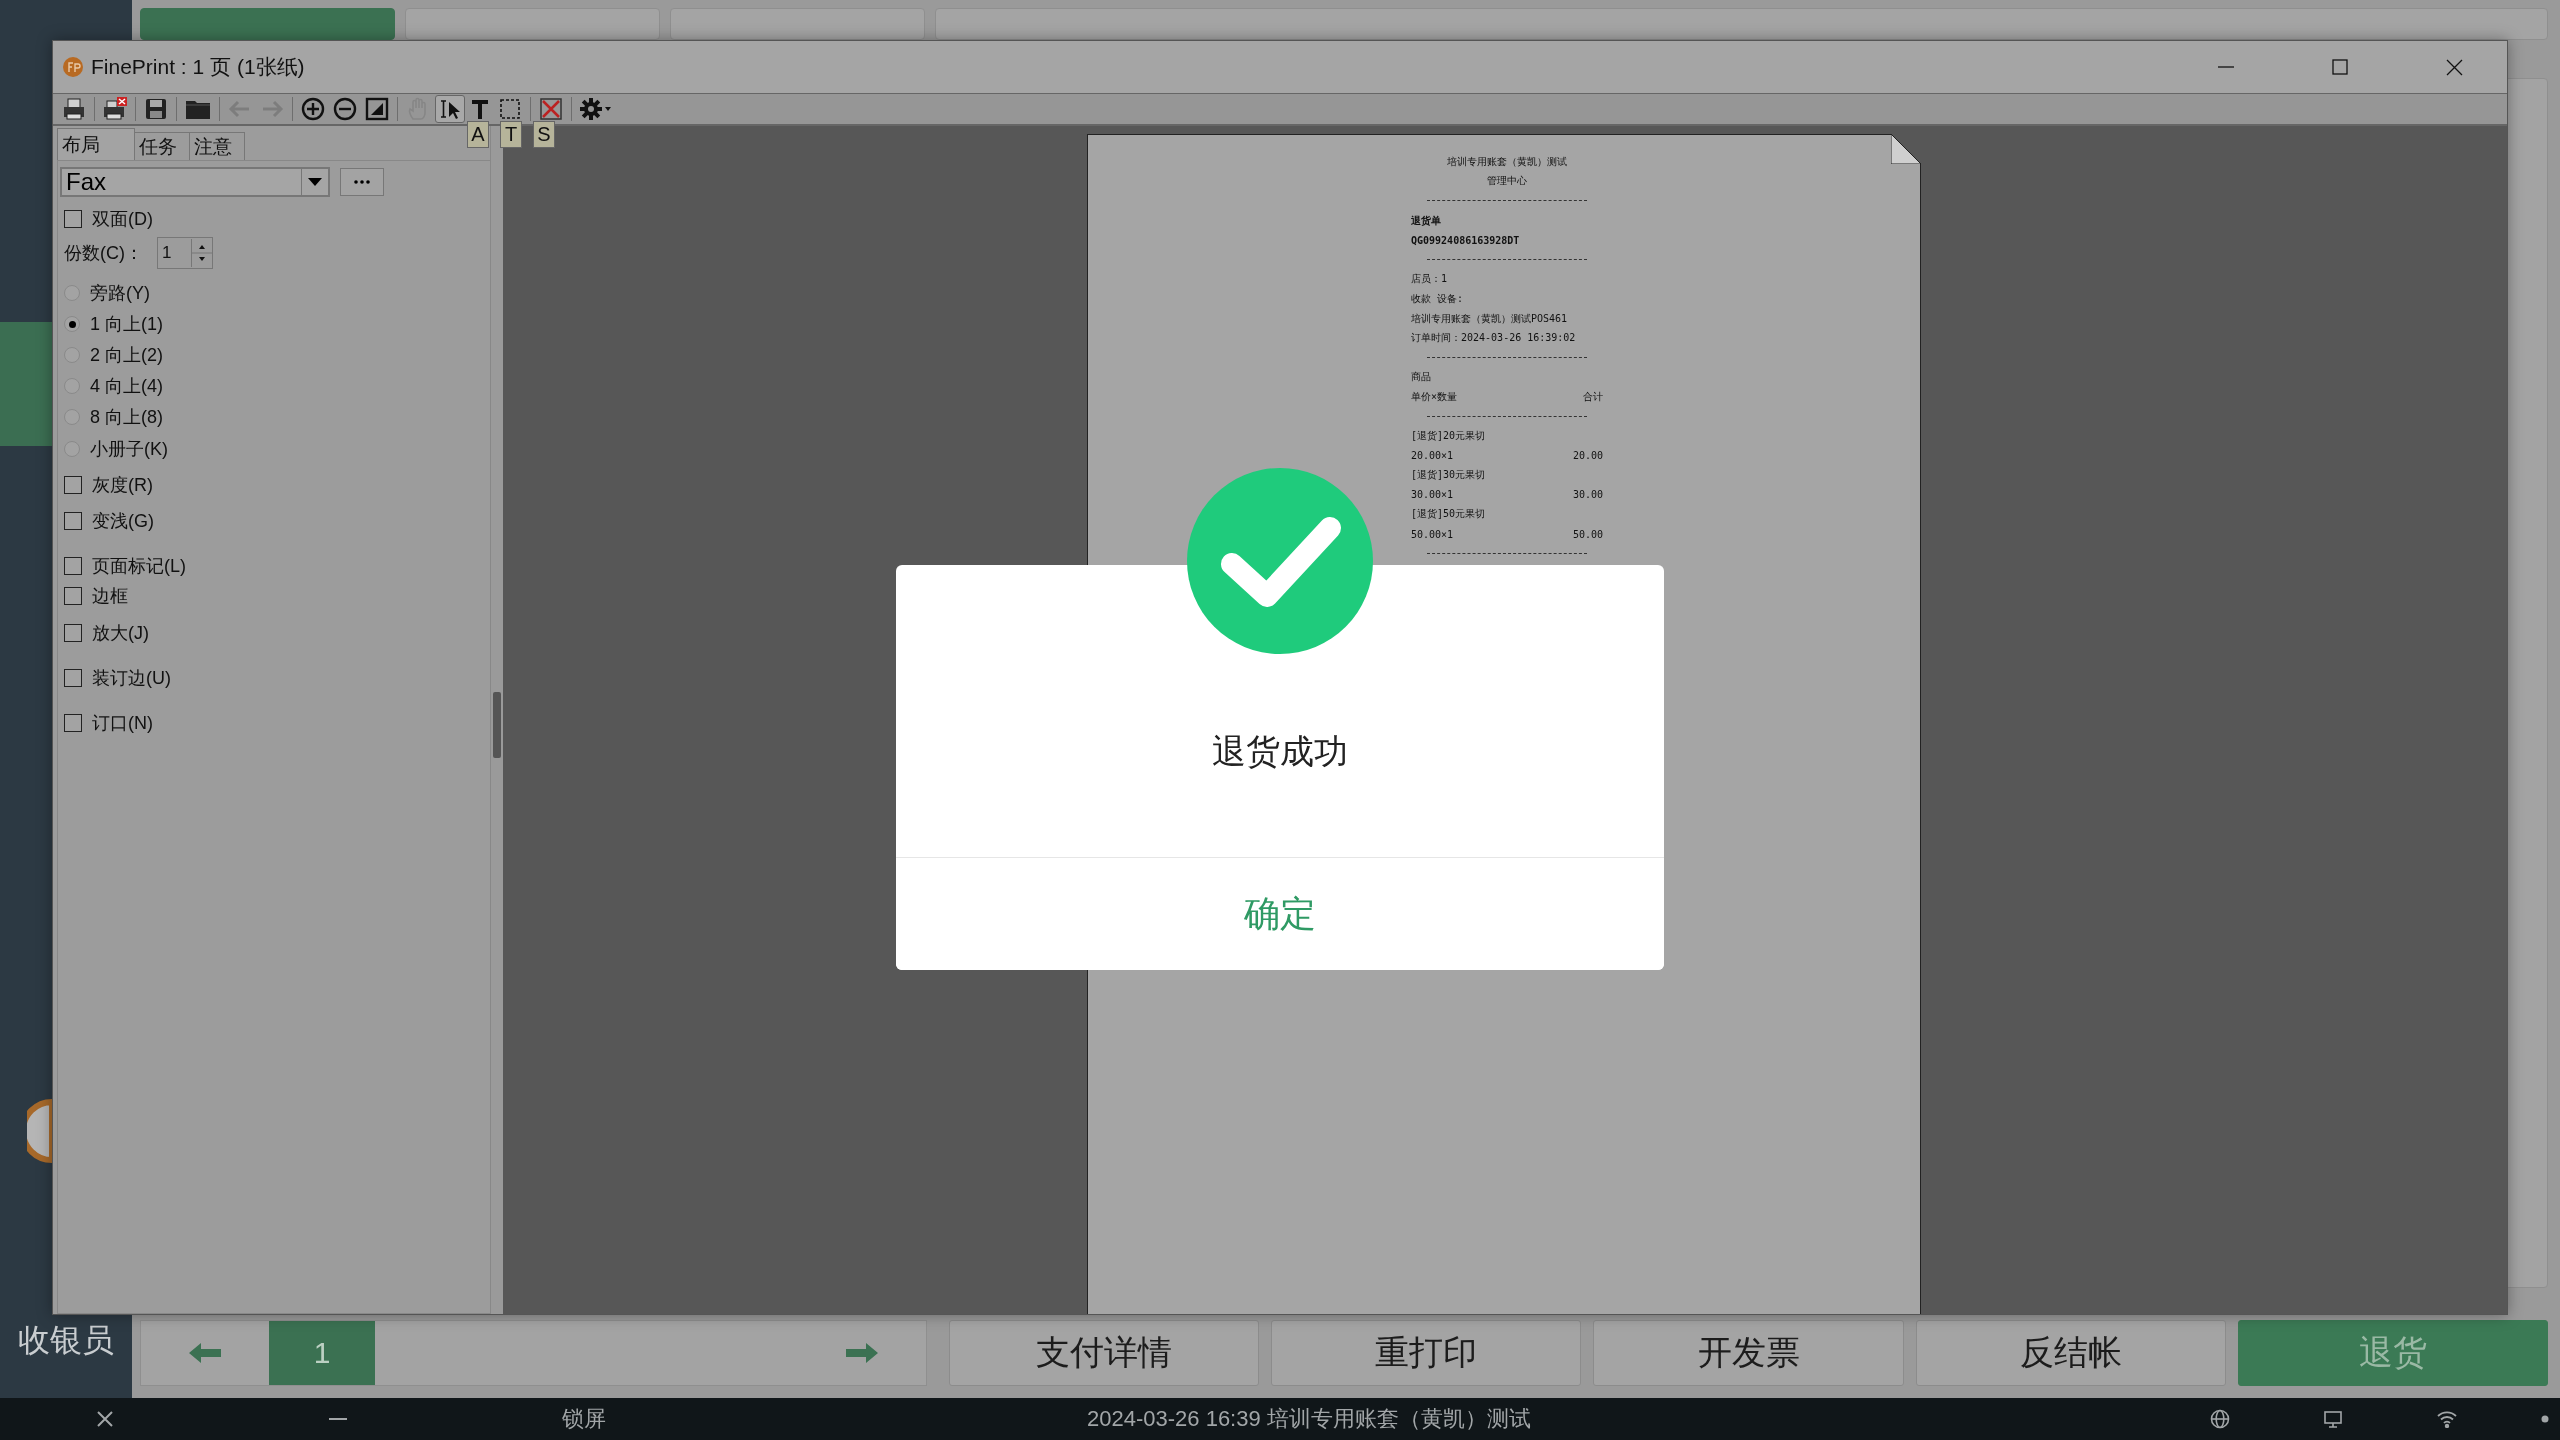 The width and height of the screenshot is (2560, 1440). I want to click on receipt-amount: 合计, so click(1593, 396).